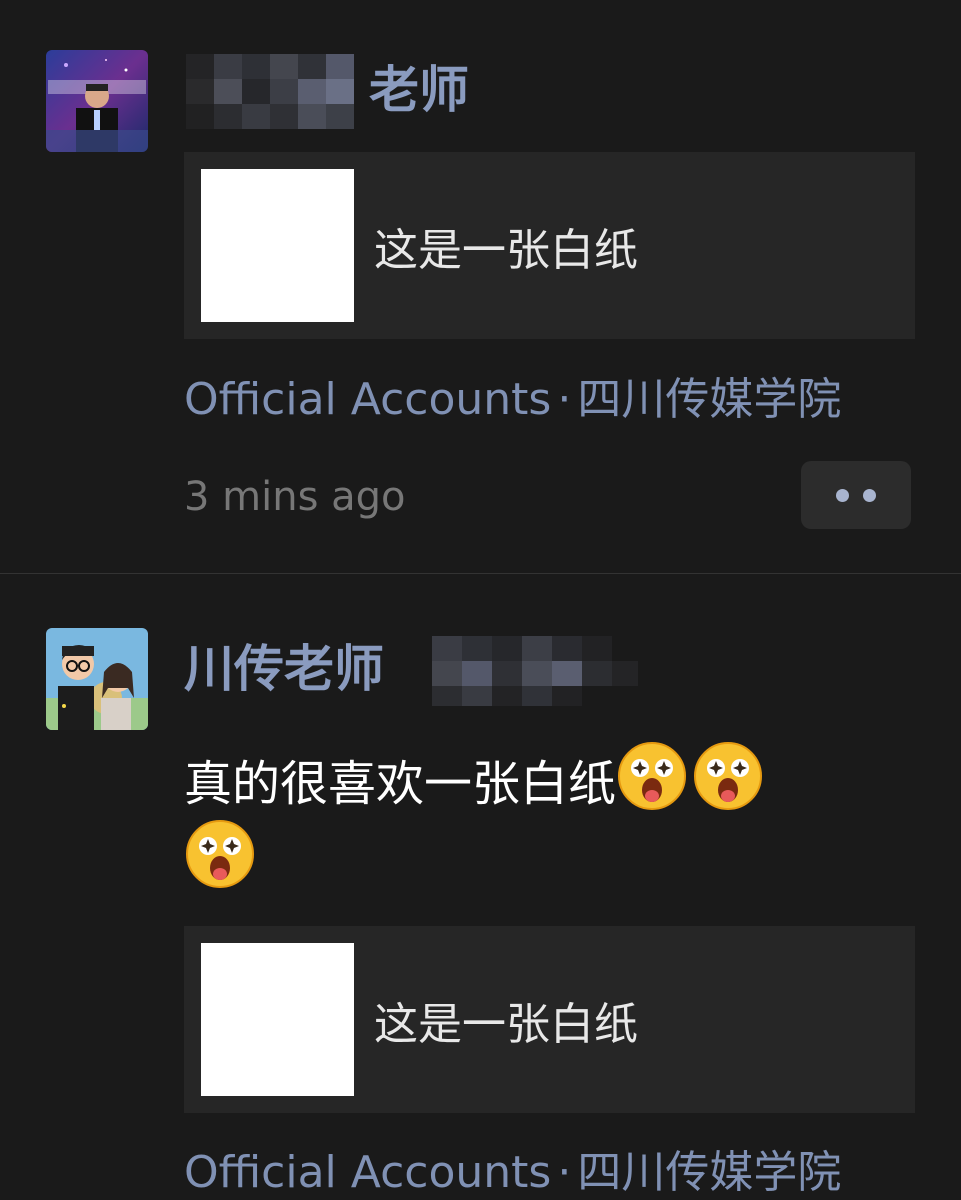  I want to click on author-name: 川传老师, so click(414, 673).